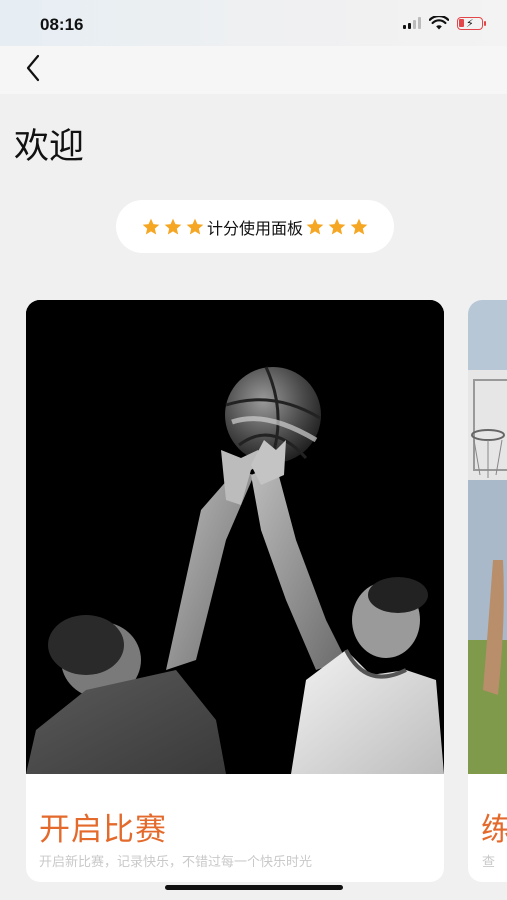  What do you see at coordinates (412, 23) in the screenshot?
I see `signal-icon` at bounding box center [412, 23].